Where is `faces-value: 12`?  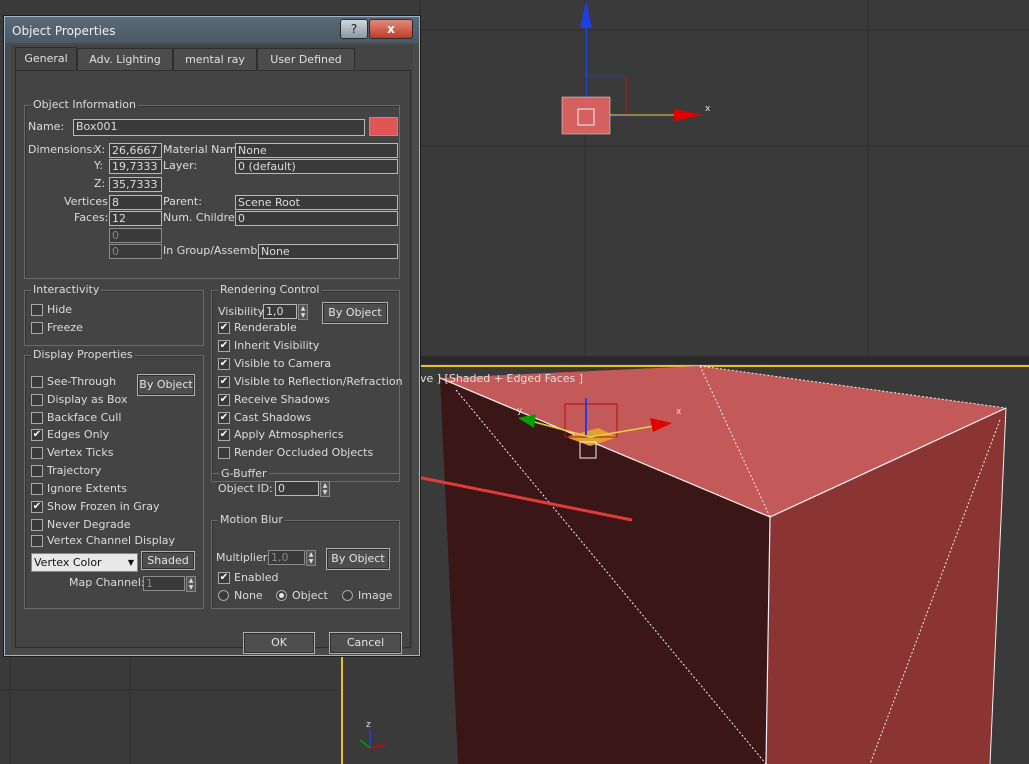
faces-value: 12 is located at coordinates (135, 218).